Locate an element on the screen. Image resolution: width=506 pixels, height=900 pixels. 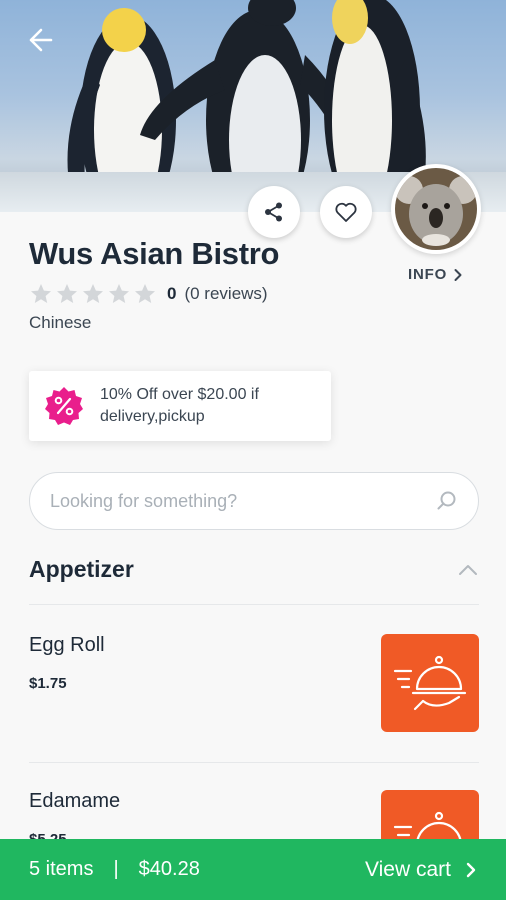
search-bar is located at coordinates (254, 501).